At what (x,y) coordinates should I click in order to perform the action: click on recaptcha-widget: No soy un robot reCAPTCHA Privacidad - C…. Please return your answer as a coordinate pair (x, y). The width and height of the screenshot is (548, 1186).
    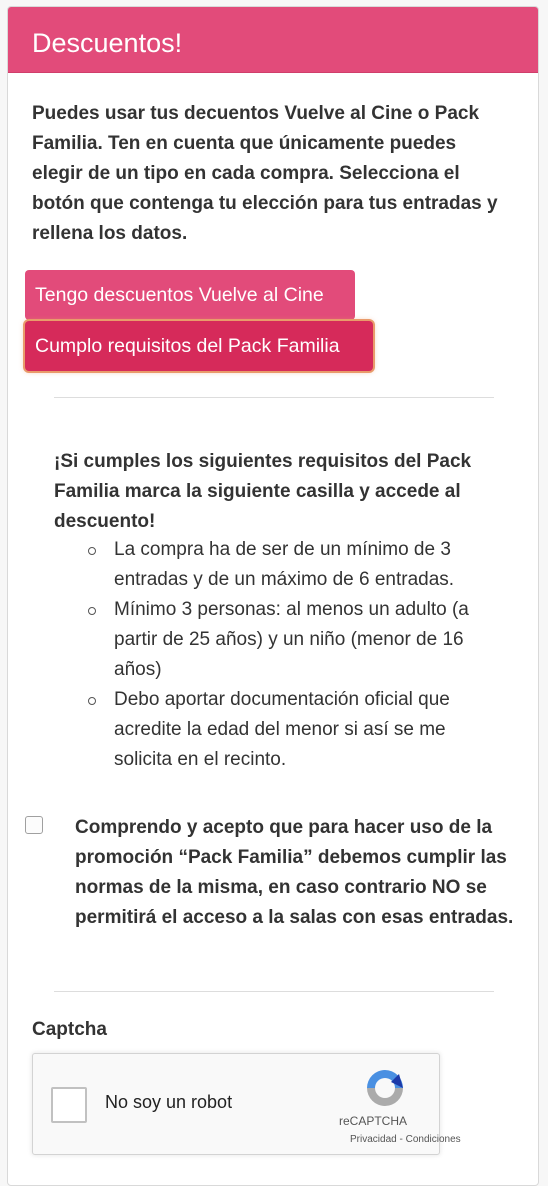
    Looking at the image, I should click on (246, 1104).